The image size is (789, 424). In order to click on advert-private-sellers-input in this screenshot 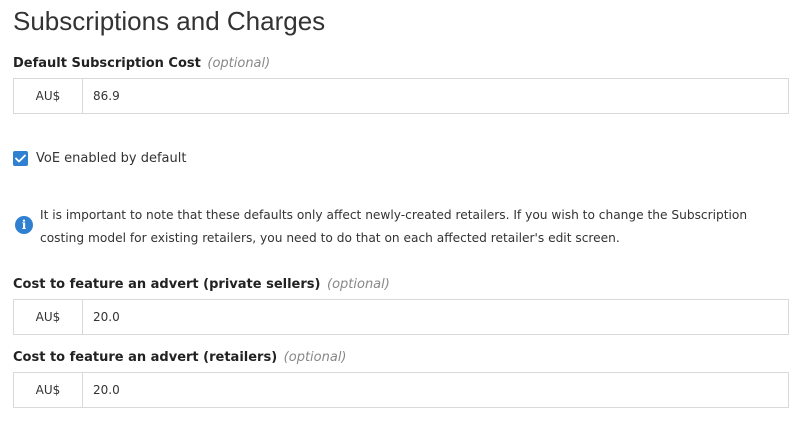, I will do `click(435, 317)`.